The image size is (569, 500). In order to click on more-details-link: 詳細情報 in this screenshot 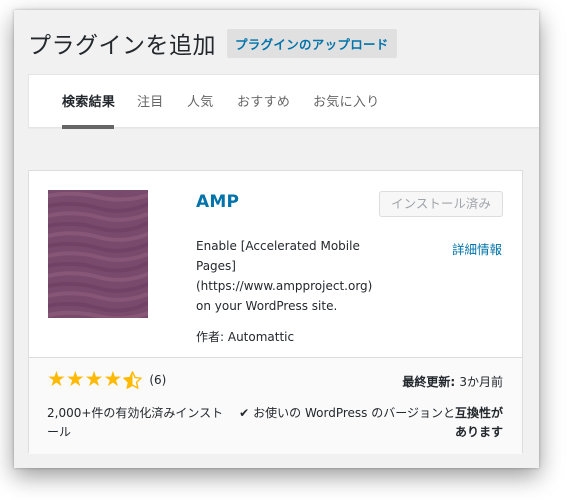, I will do `click(477, 248)`.